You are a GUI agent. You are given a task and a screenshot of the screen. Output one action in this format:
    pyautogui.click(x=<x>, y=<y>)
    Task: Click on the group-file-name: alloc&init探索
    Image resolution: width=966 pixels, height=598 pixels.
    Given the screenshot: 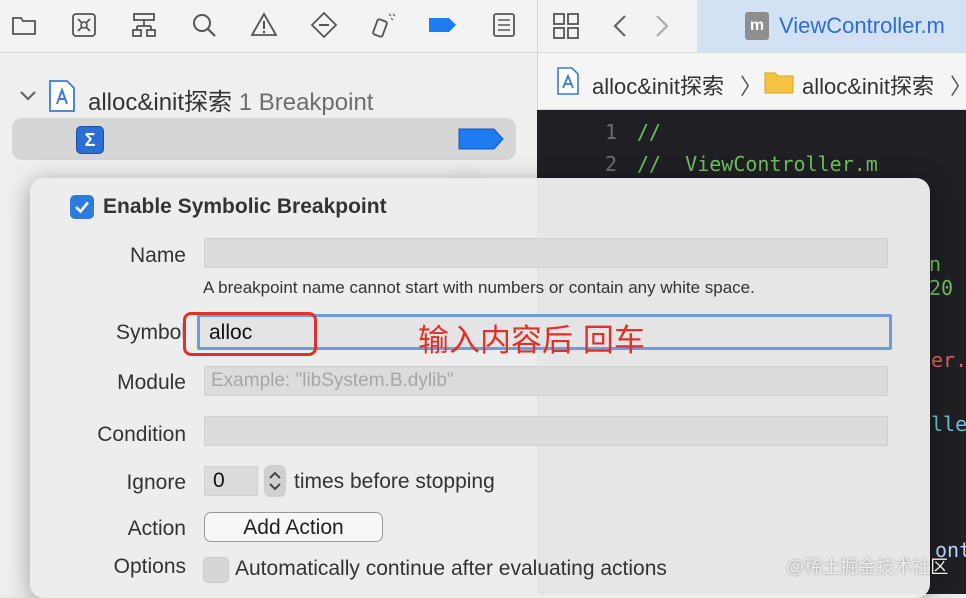 What is the action you would take?
    pyautogui.click(x=160, y=102)
    